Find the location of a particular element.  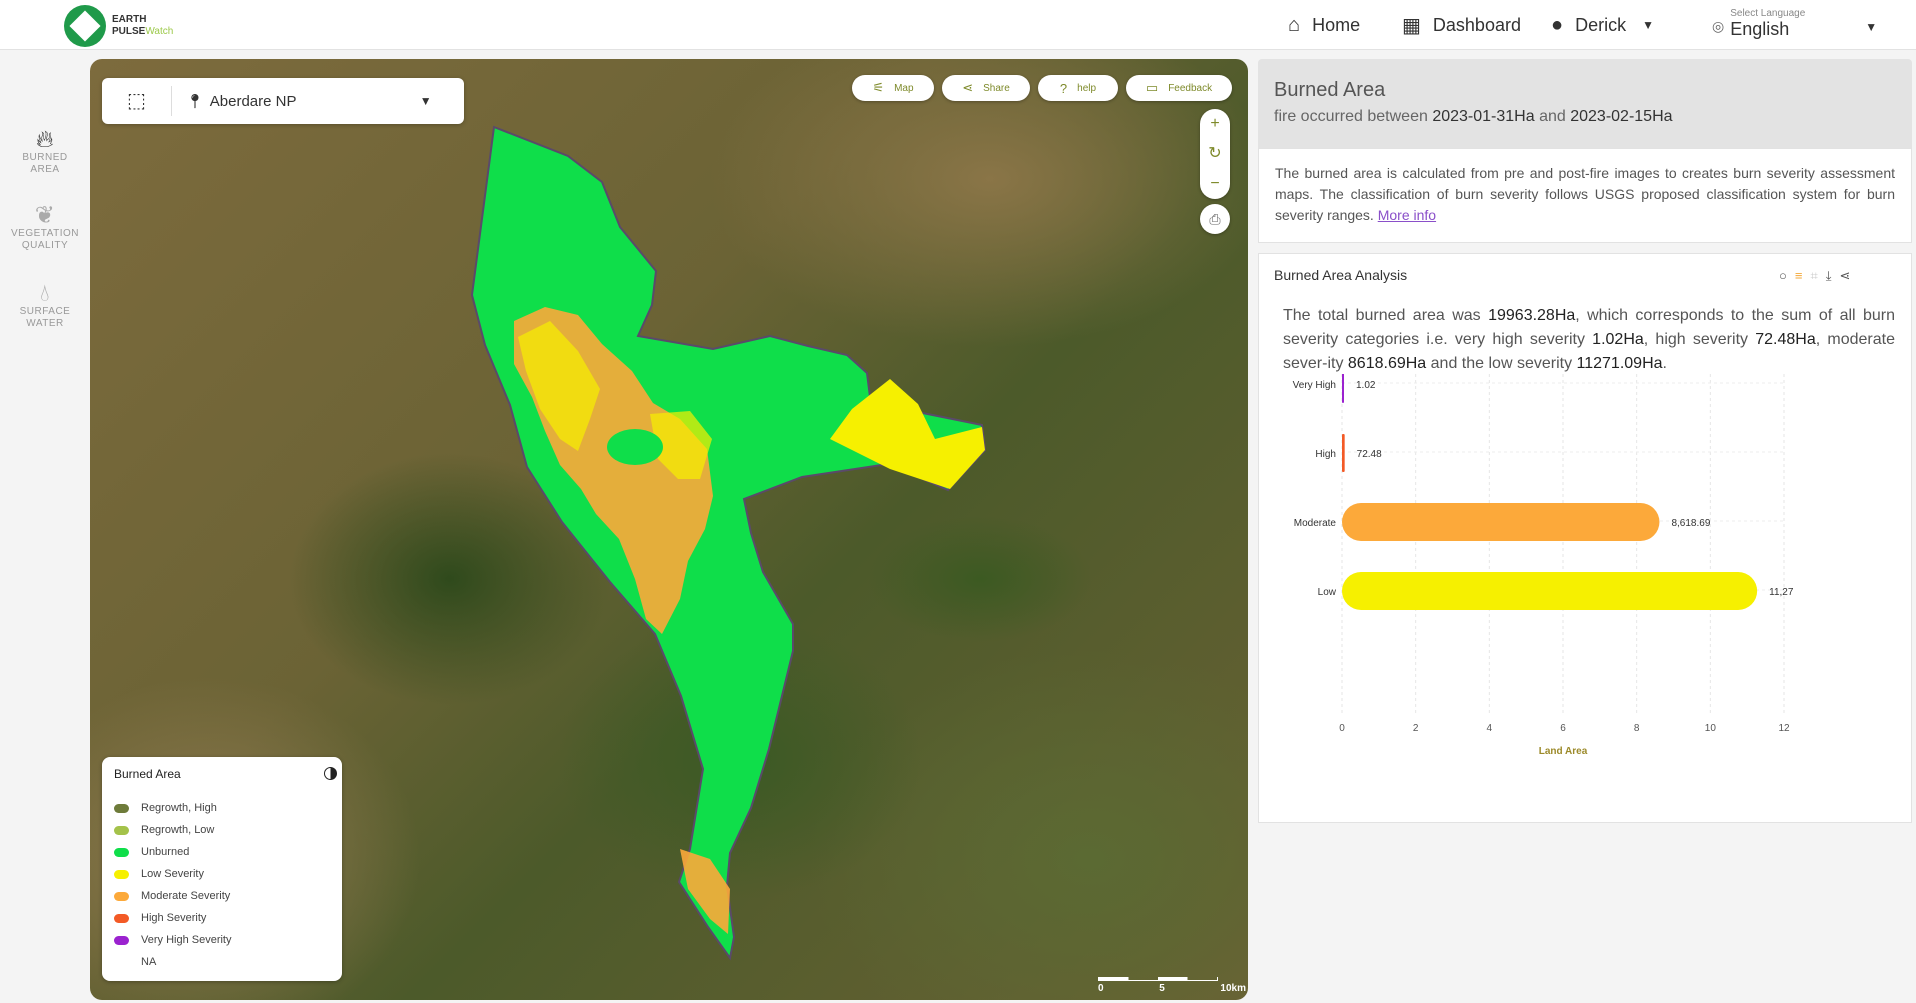

reset-view-button: ↻ is located at coordinates (1215, 154).